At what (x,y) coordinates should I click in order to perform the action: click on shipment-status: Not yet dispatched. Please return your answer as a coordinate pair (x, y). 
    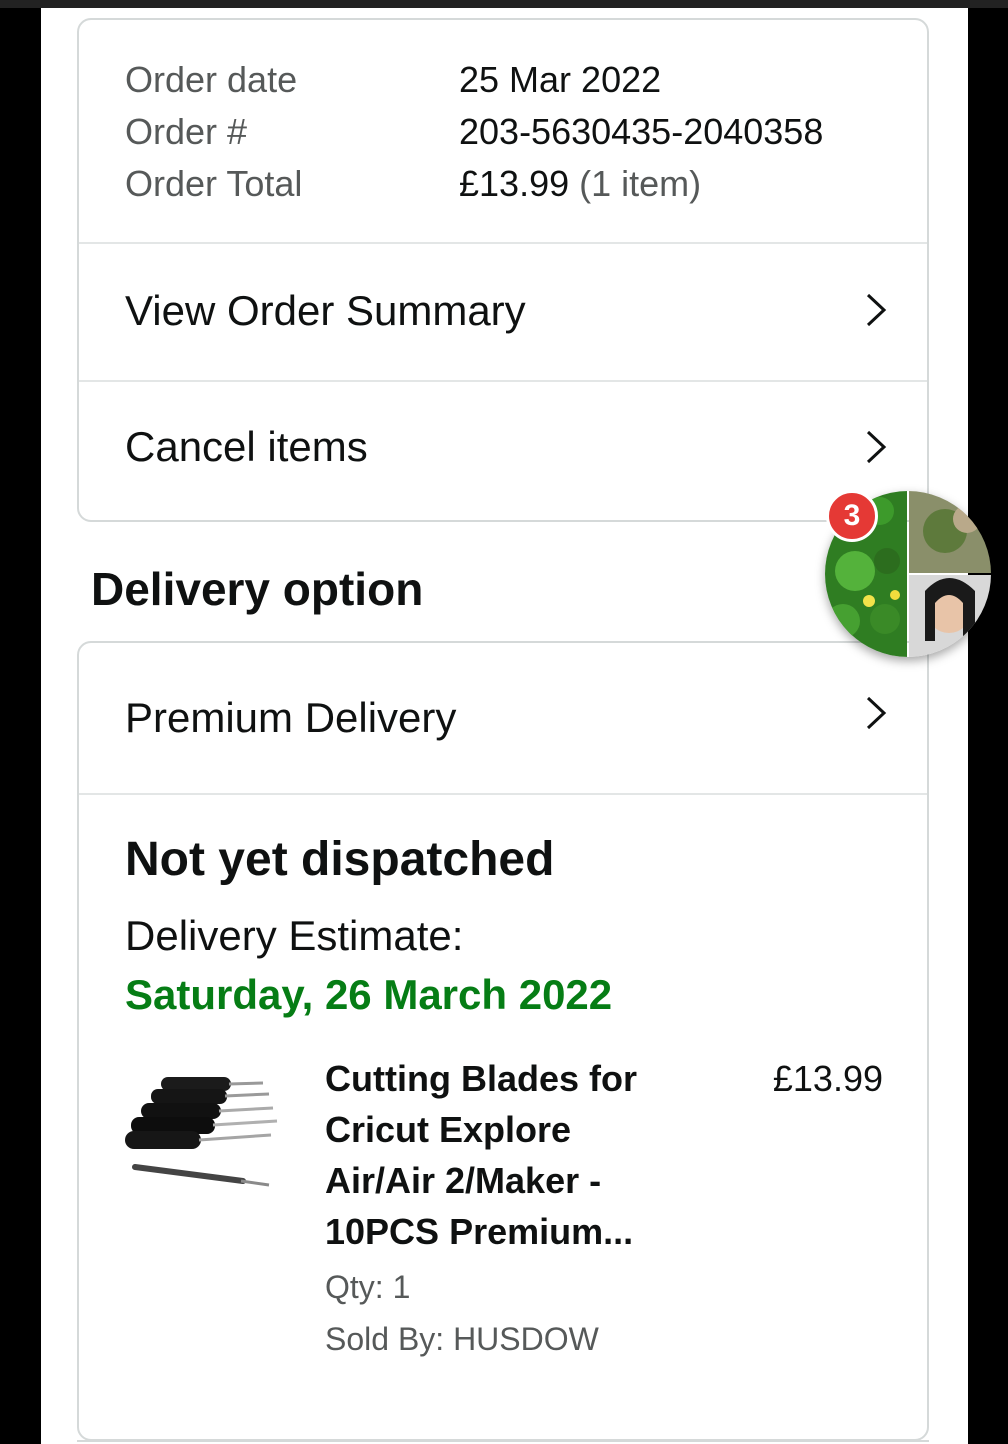
    Looking at the image, I should click on (340, 859).